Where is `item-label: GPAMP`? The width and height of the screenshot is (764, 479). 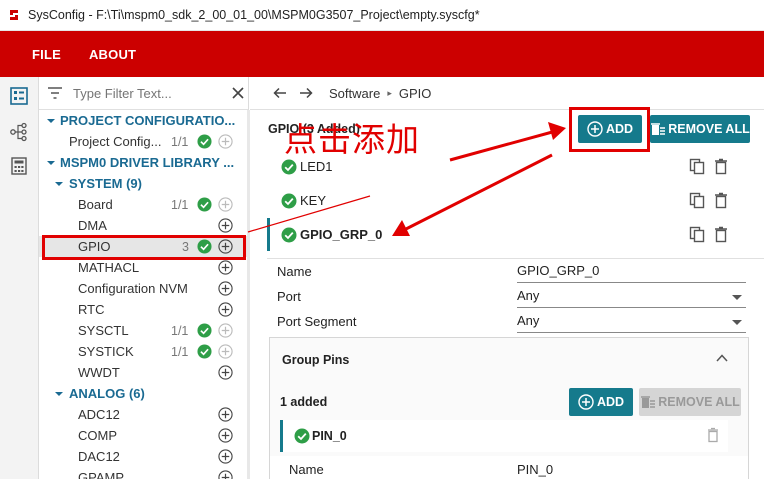 item-label: GPAMP is located at coordinates (101, 474).